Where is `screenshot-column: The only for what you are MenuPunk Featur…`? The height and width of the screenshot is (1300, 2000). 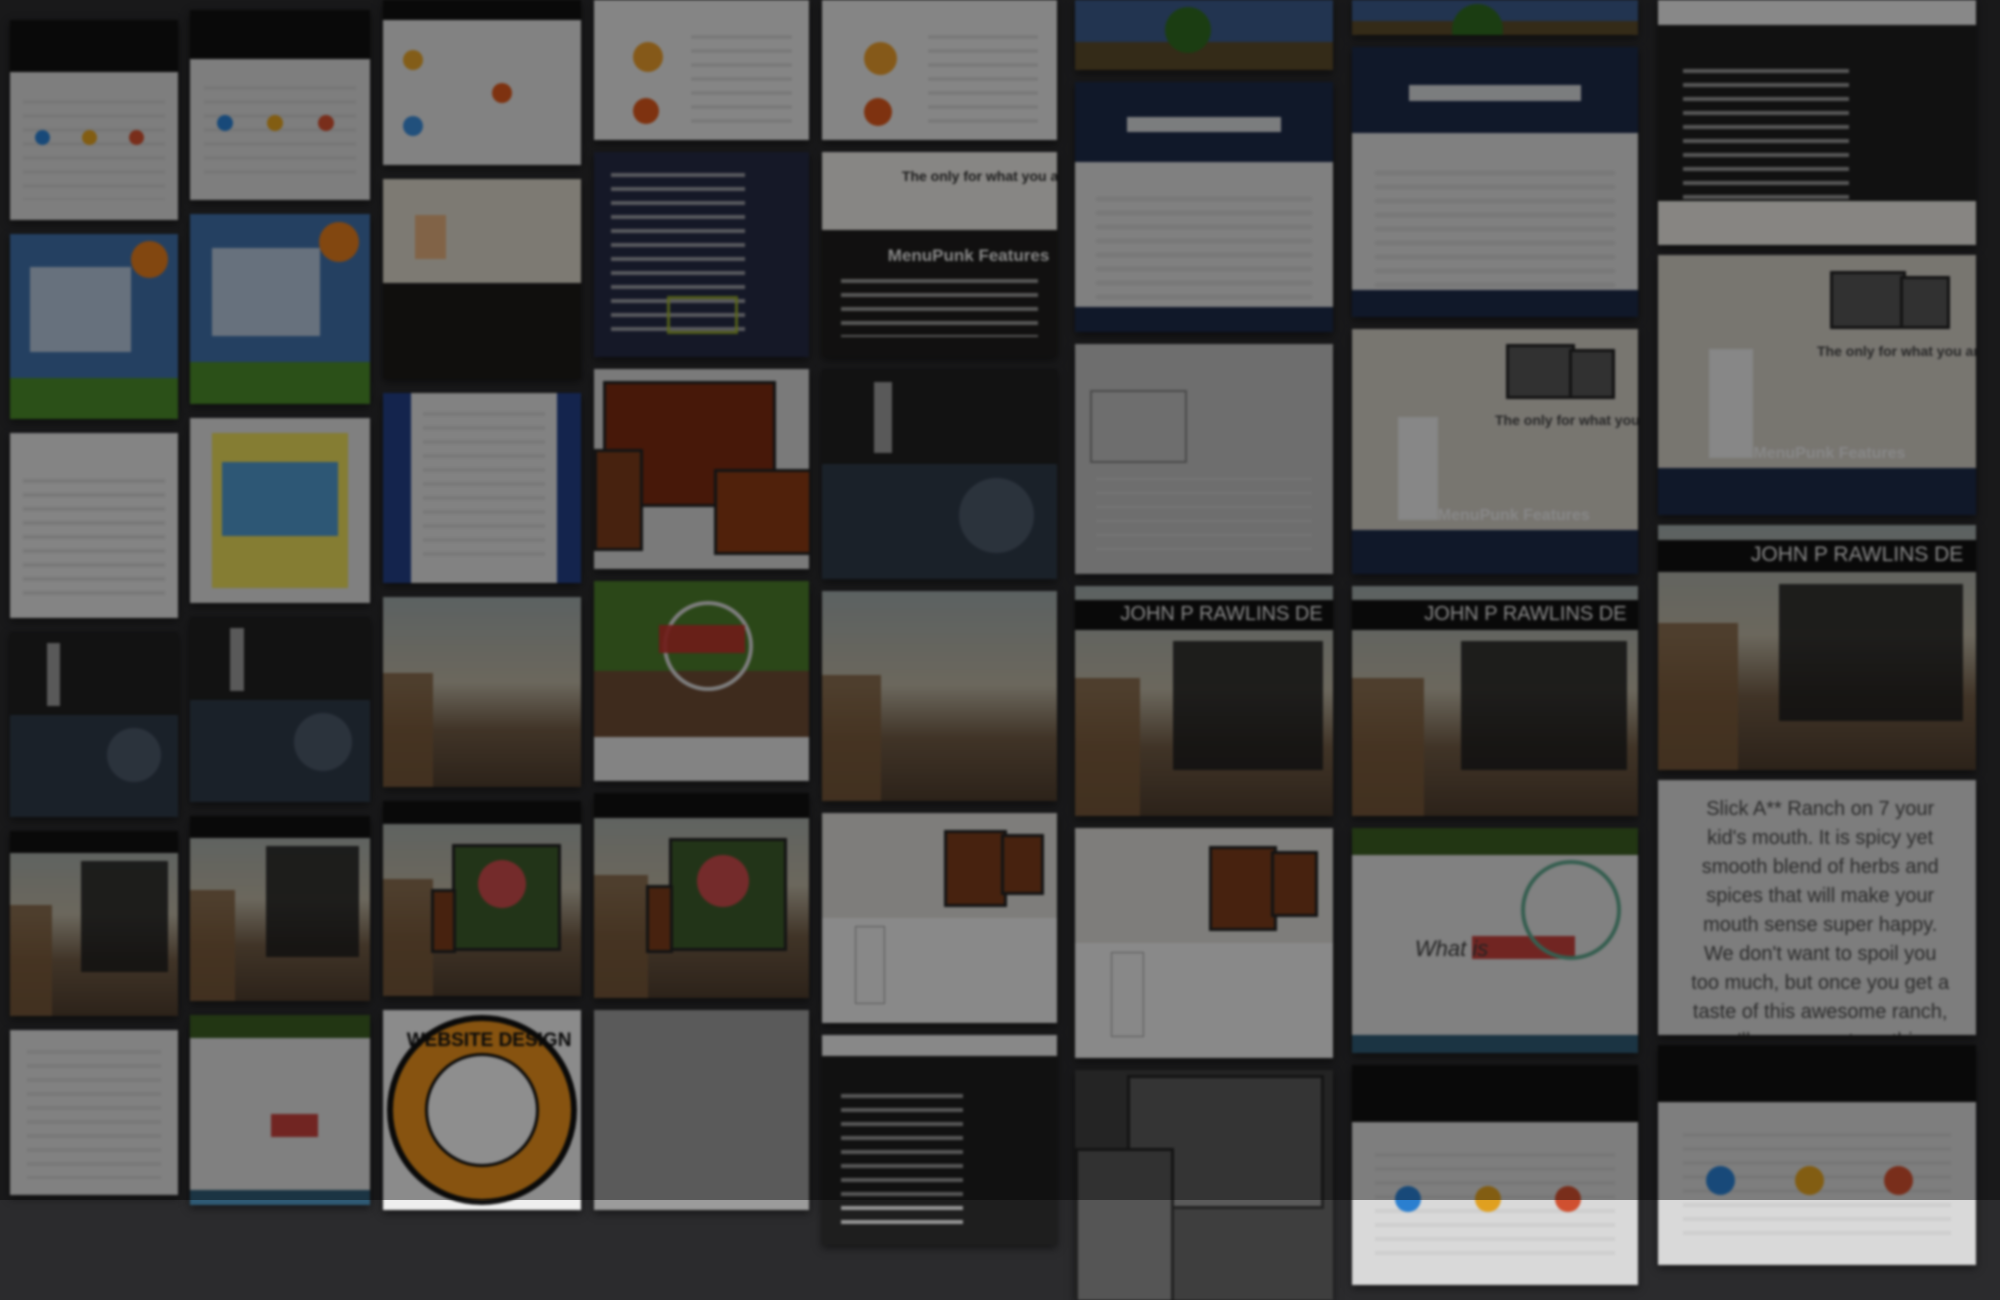
screenshot-column: The only for what you are MenuPunk Featur… is located at coordinates (1495, 642).